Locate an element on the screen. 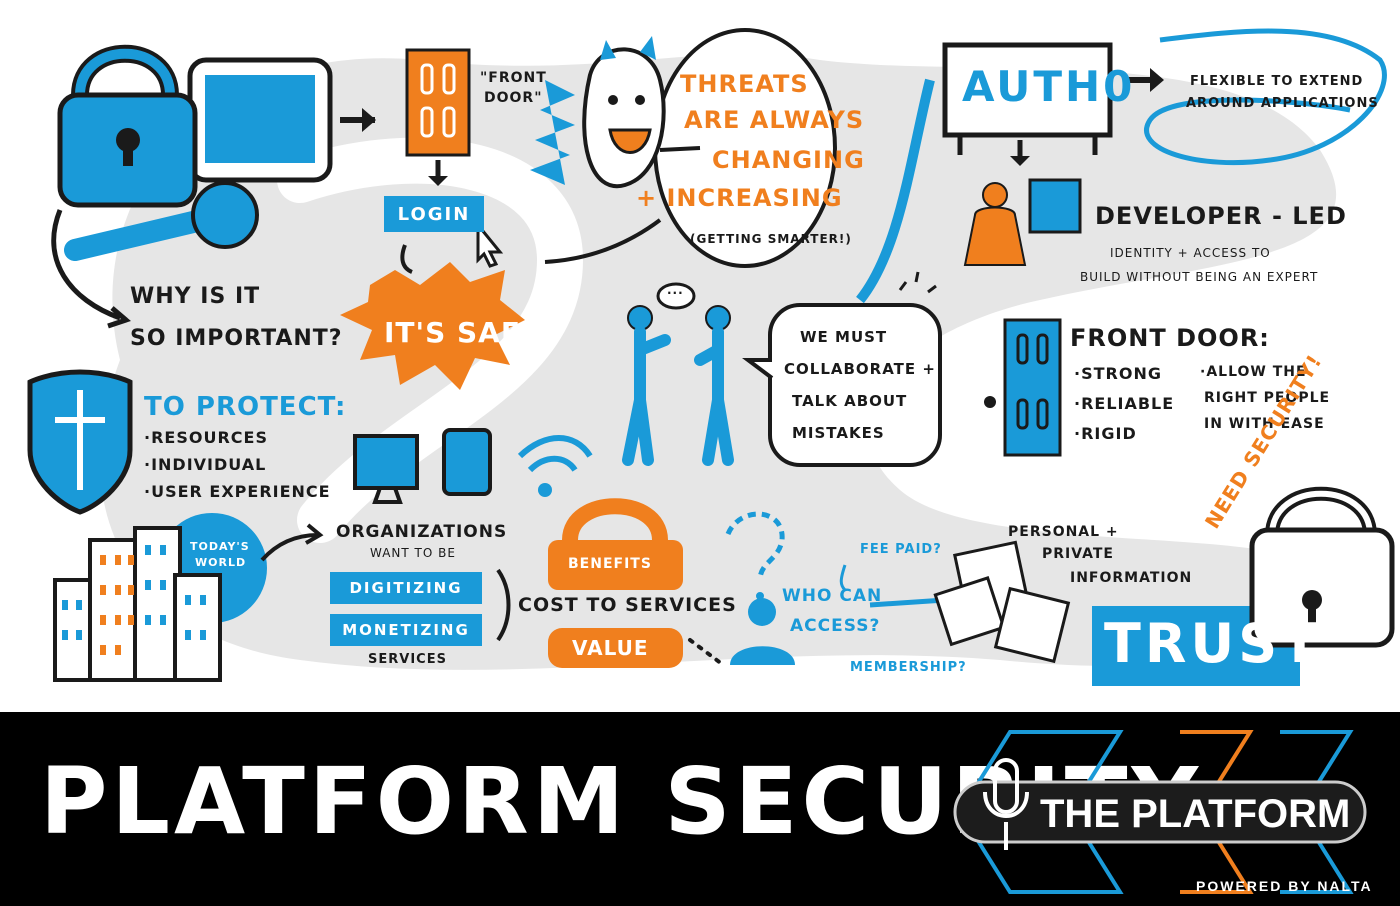 This screenshot has width=1400, height=906. personal-line3: INFORMATION is located at coordinates (1131, 578).